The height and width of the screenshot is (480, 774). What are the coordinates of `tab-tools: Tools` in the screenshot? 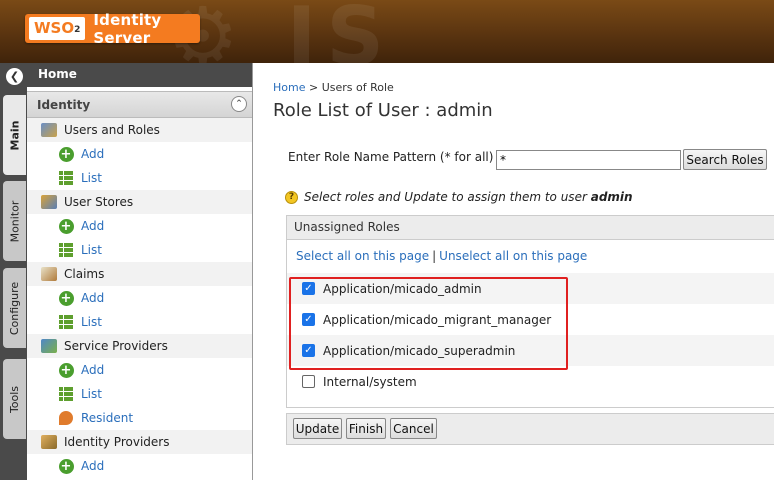 It's located at (14, 399).